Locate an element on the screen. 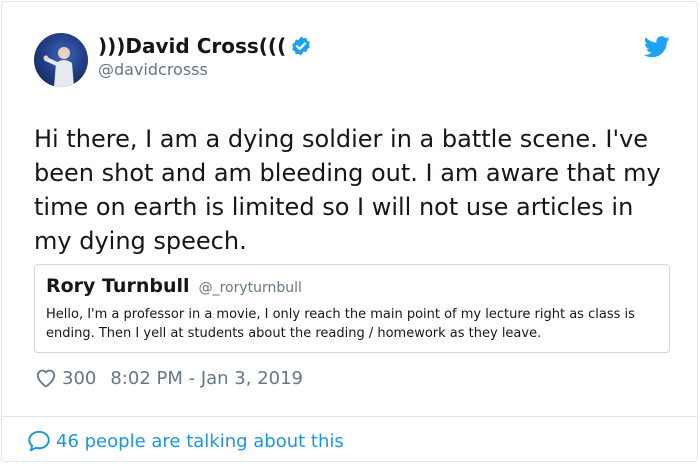 The width and height of the screenshot is (700, 464). quoted-tweet-header: Rory Turnbull @_roryturnbull is located at coordinates (174, 286).